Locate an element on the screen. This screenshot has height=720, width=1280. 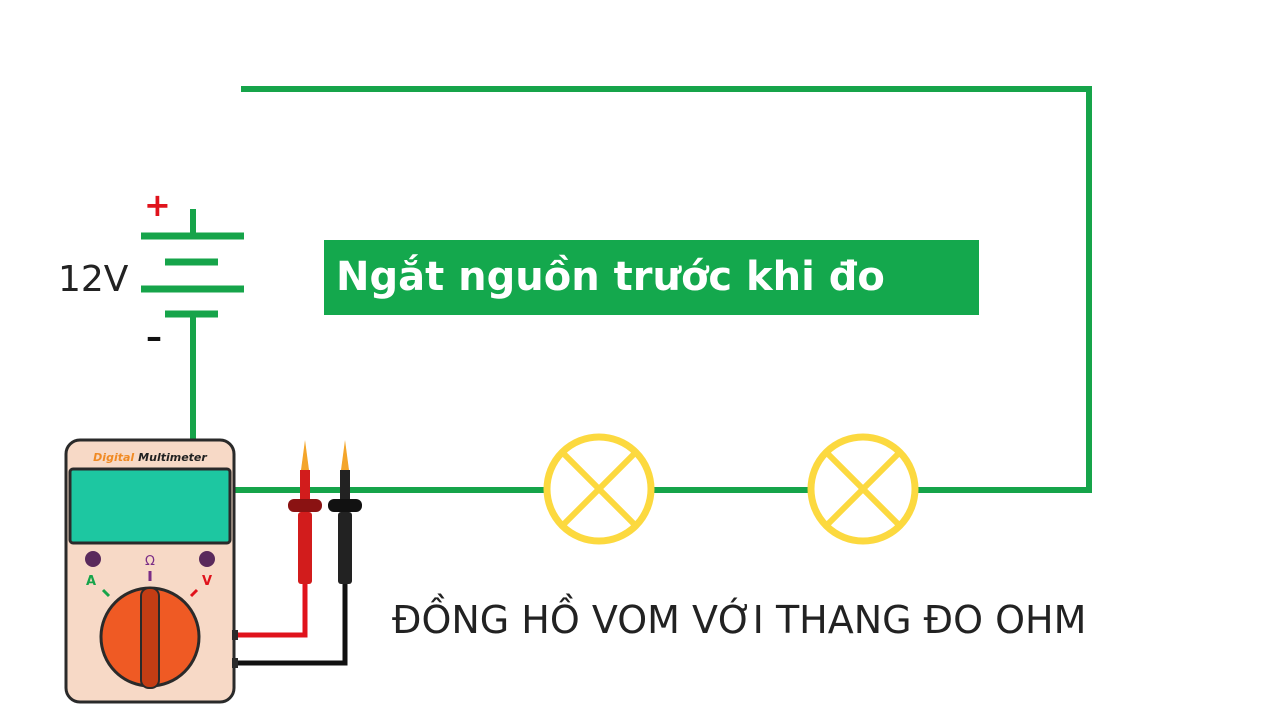
battery-symbol is located at coordinates (192, 275).